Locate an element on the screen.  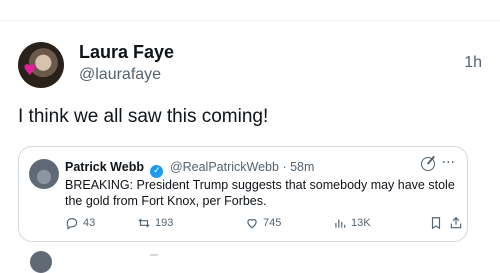
post-text: I think we all saw this coming! is located at coordinates (143, 116).